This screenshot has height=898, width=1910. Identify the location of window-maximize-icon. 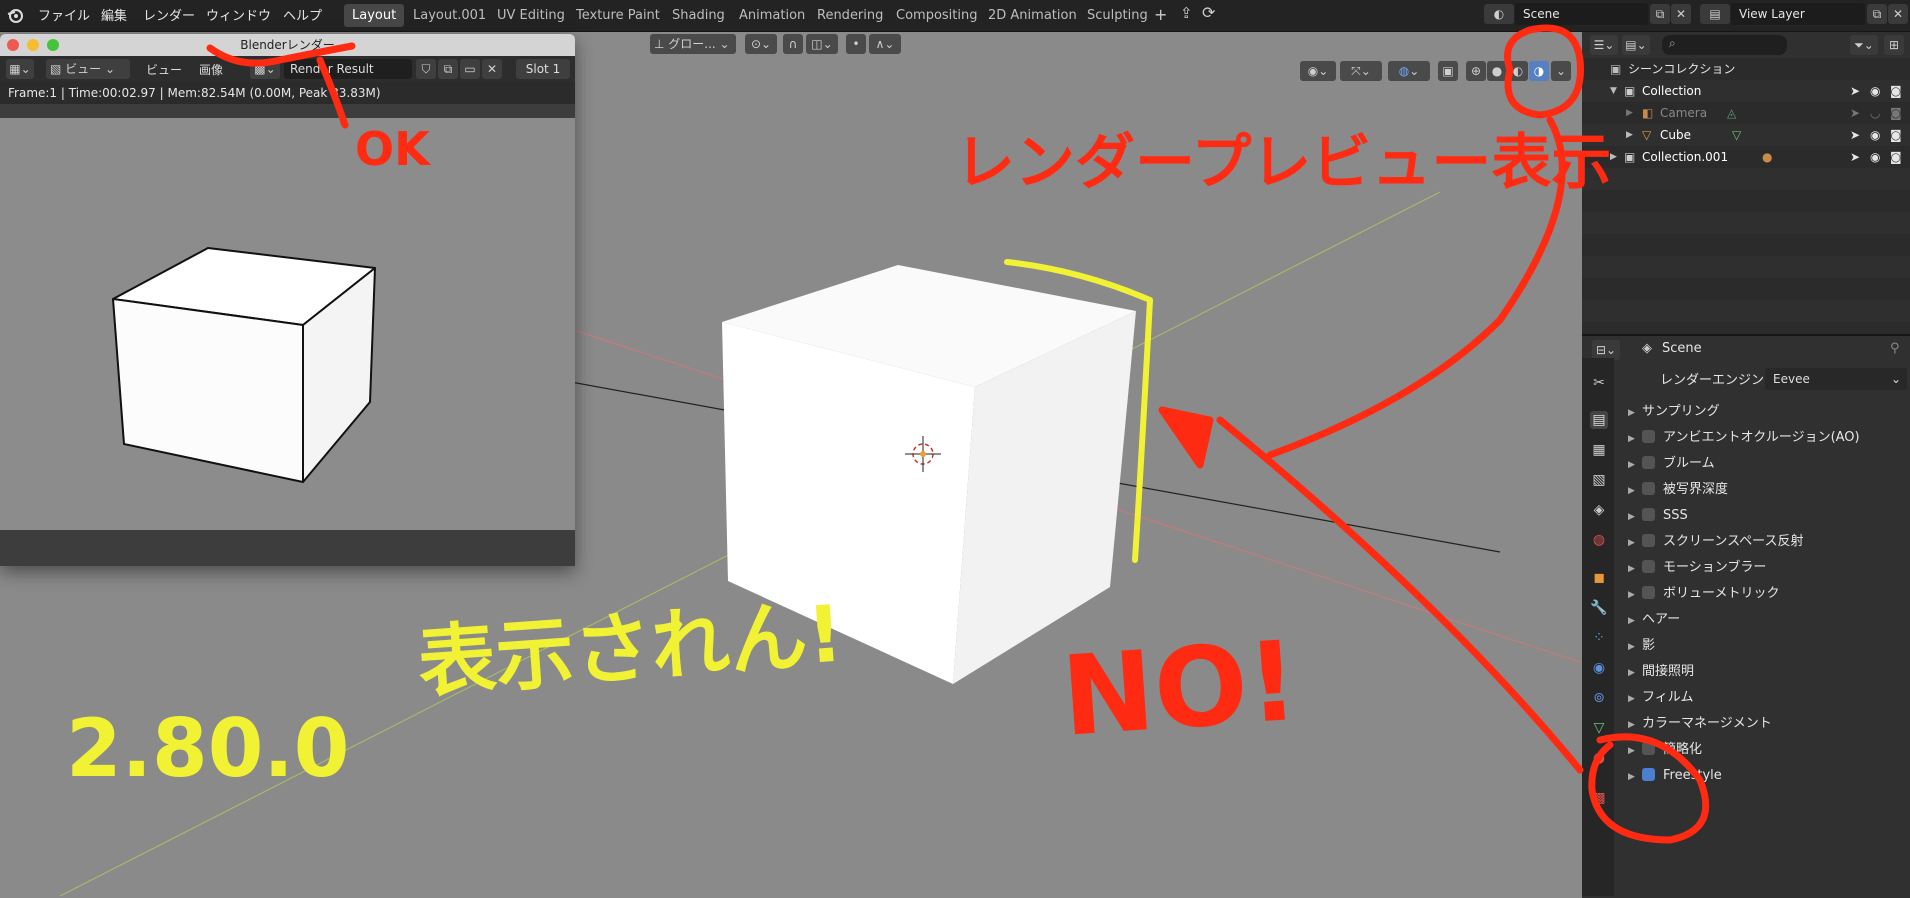
(53, 45).